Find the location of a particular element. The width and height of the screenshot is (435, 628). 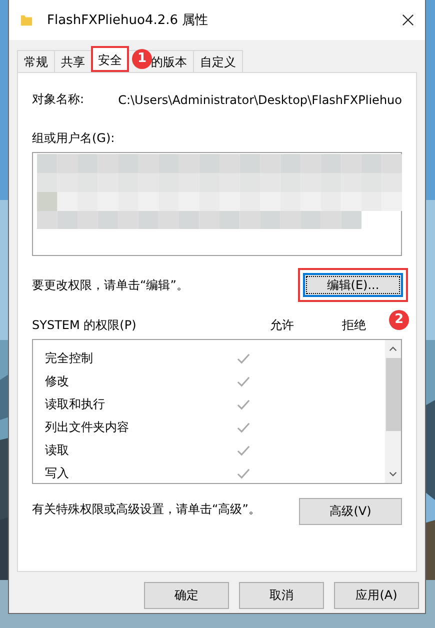

permission-name: 修改 is located at coordinates (57, 381).